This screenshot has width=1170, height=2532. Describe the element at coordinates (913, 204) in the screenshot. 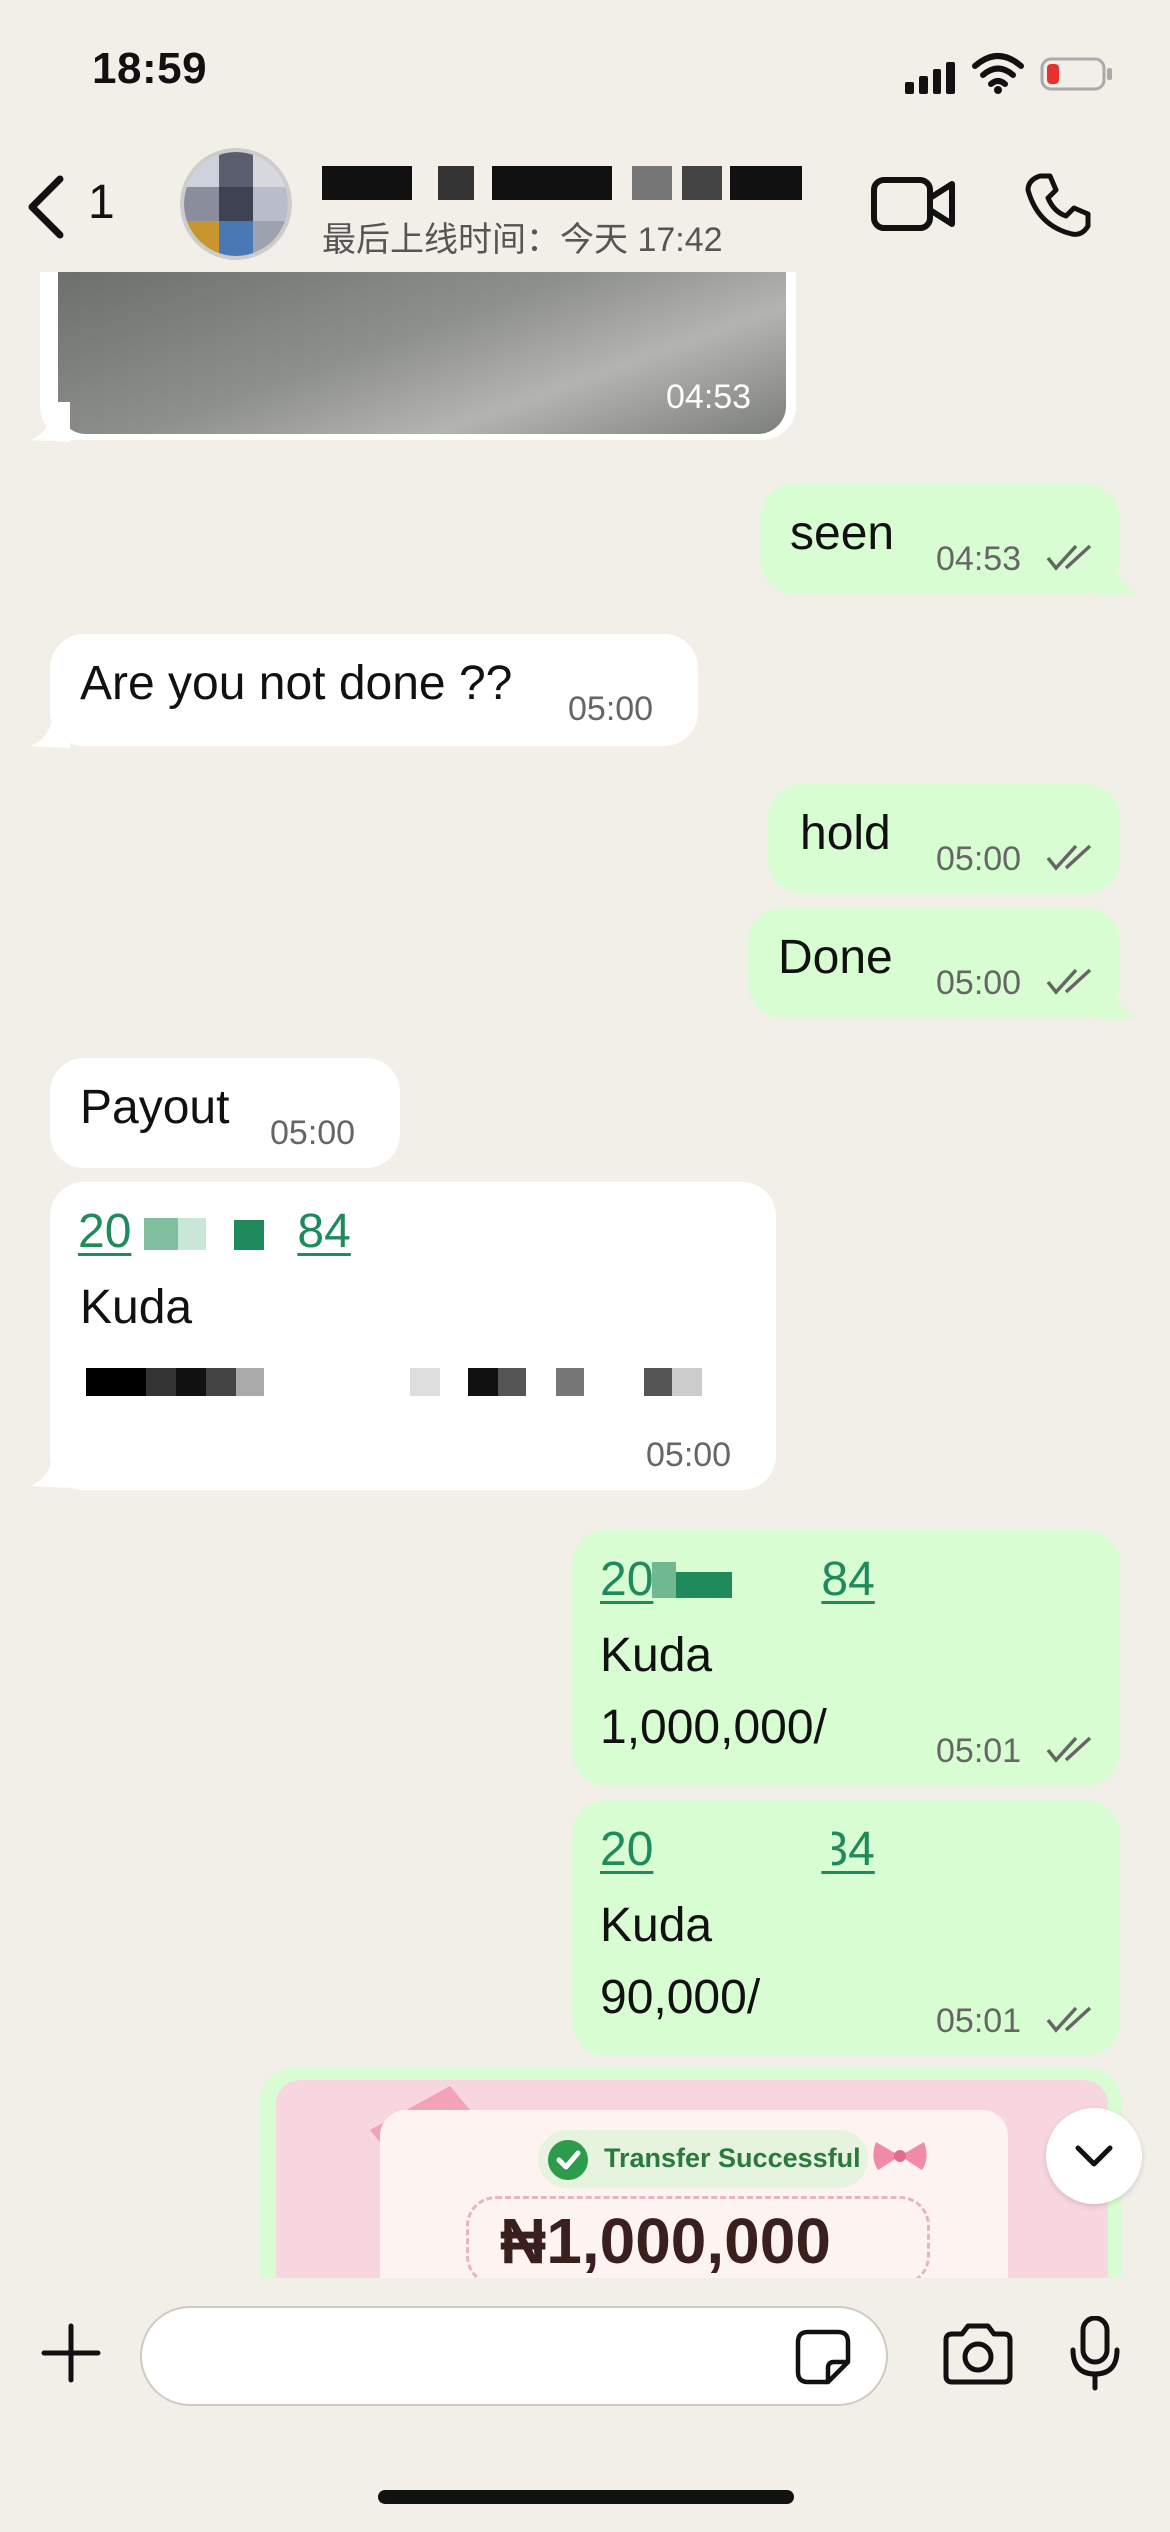

I see `video-call-icon` at that location.